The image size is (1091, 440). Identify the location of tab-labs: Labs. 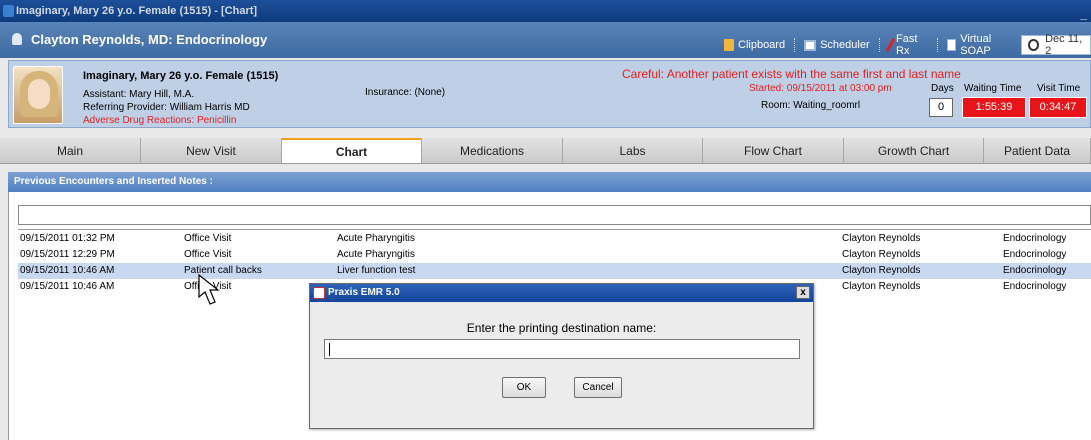
(633, 150).